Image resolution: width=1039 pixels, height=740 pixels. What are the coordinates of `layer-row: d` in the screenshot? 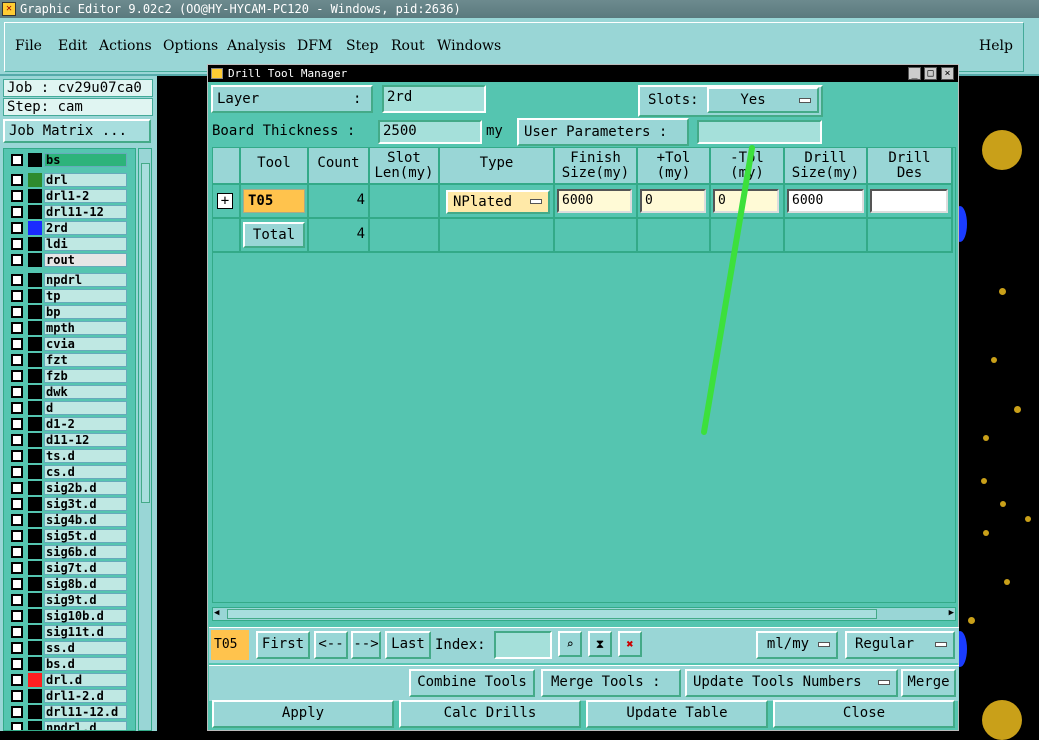 It's located at (67, 408).